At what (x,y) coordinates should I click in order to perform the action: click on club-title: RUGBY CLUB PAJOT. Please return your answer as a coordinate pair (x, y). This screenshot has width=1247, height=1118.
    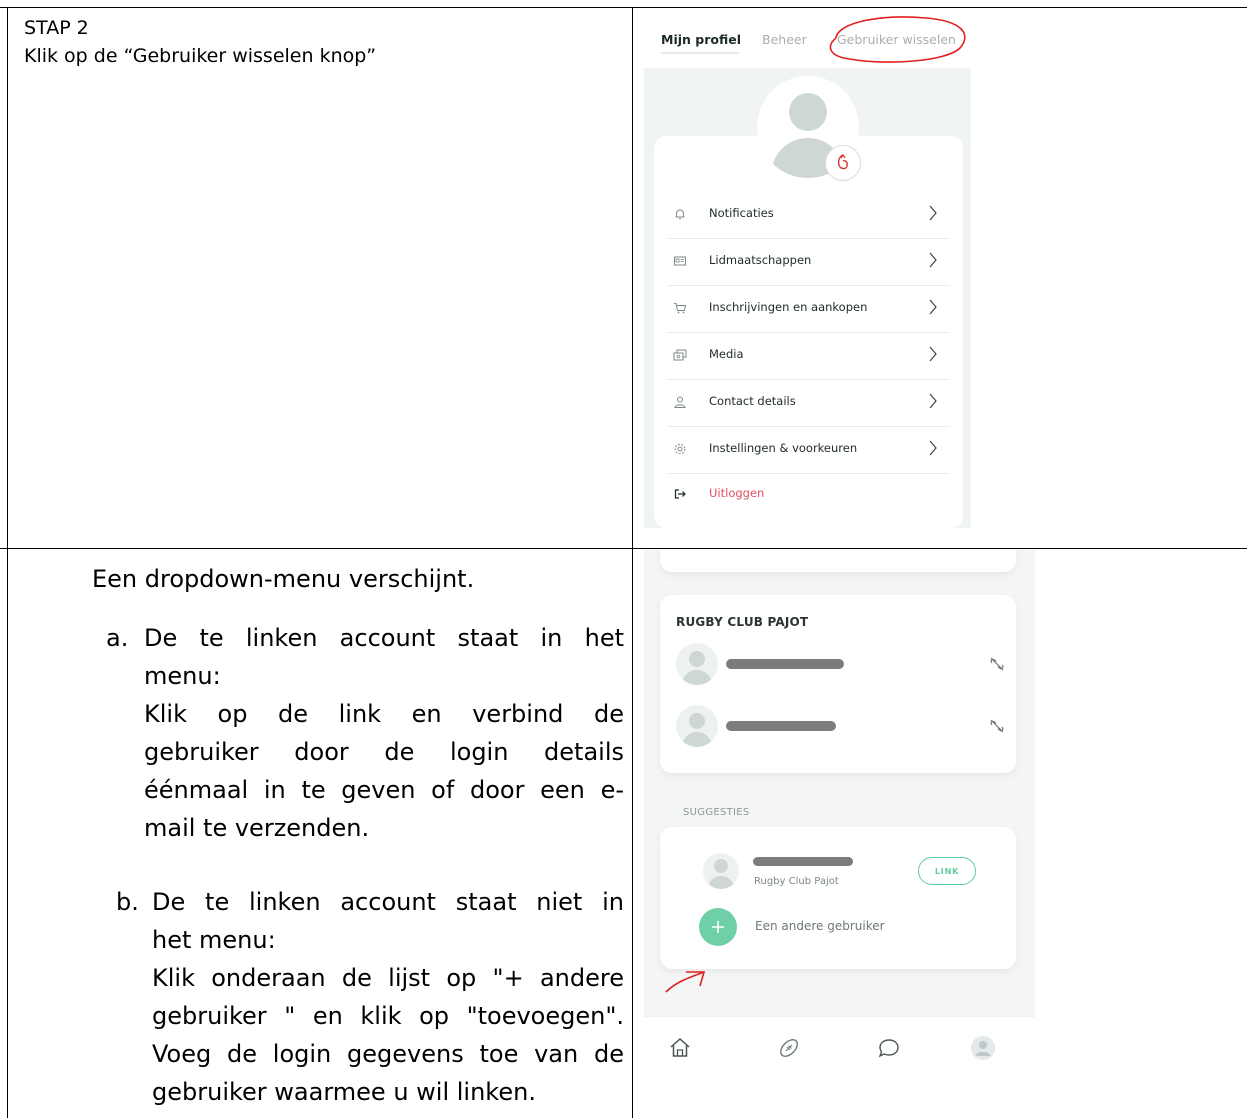
    Looking at the image, I should click on (742, 622).